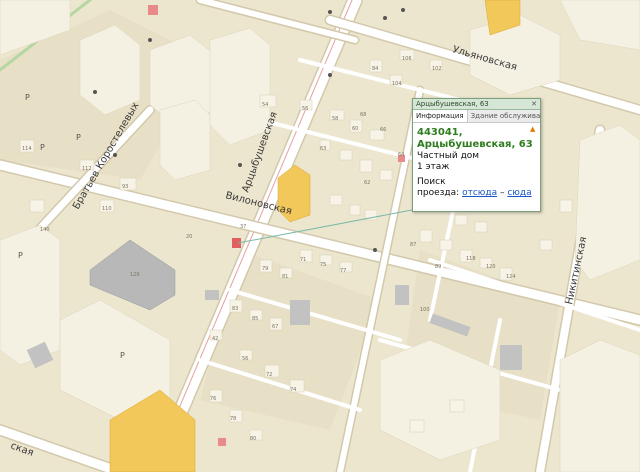 This screenshot has height=472, width=640. Describe the element at coordinates (383, 130) in the screenshot. I see `building-number: 66` at that location.